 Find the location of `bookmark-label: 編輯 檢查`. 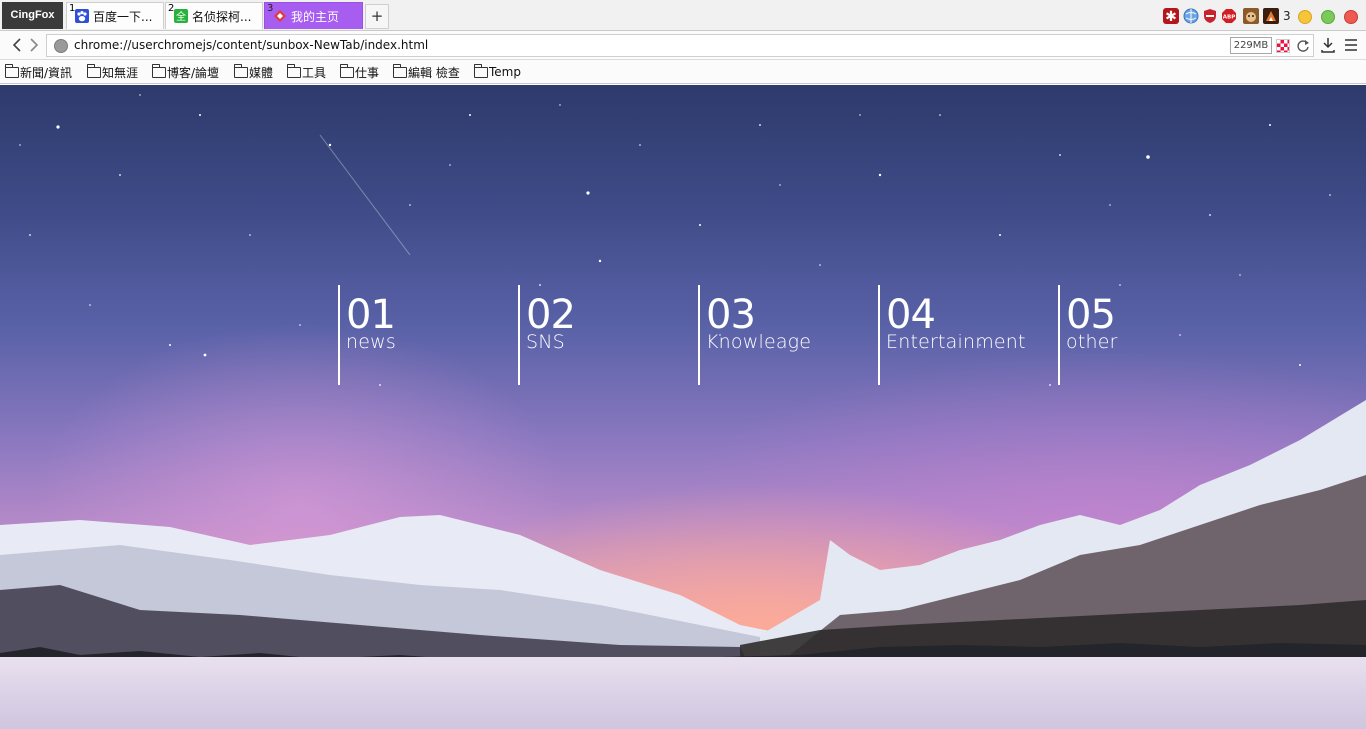

bookmark-label: 編輯 檢查 is located at coordinates (434, 72).